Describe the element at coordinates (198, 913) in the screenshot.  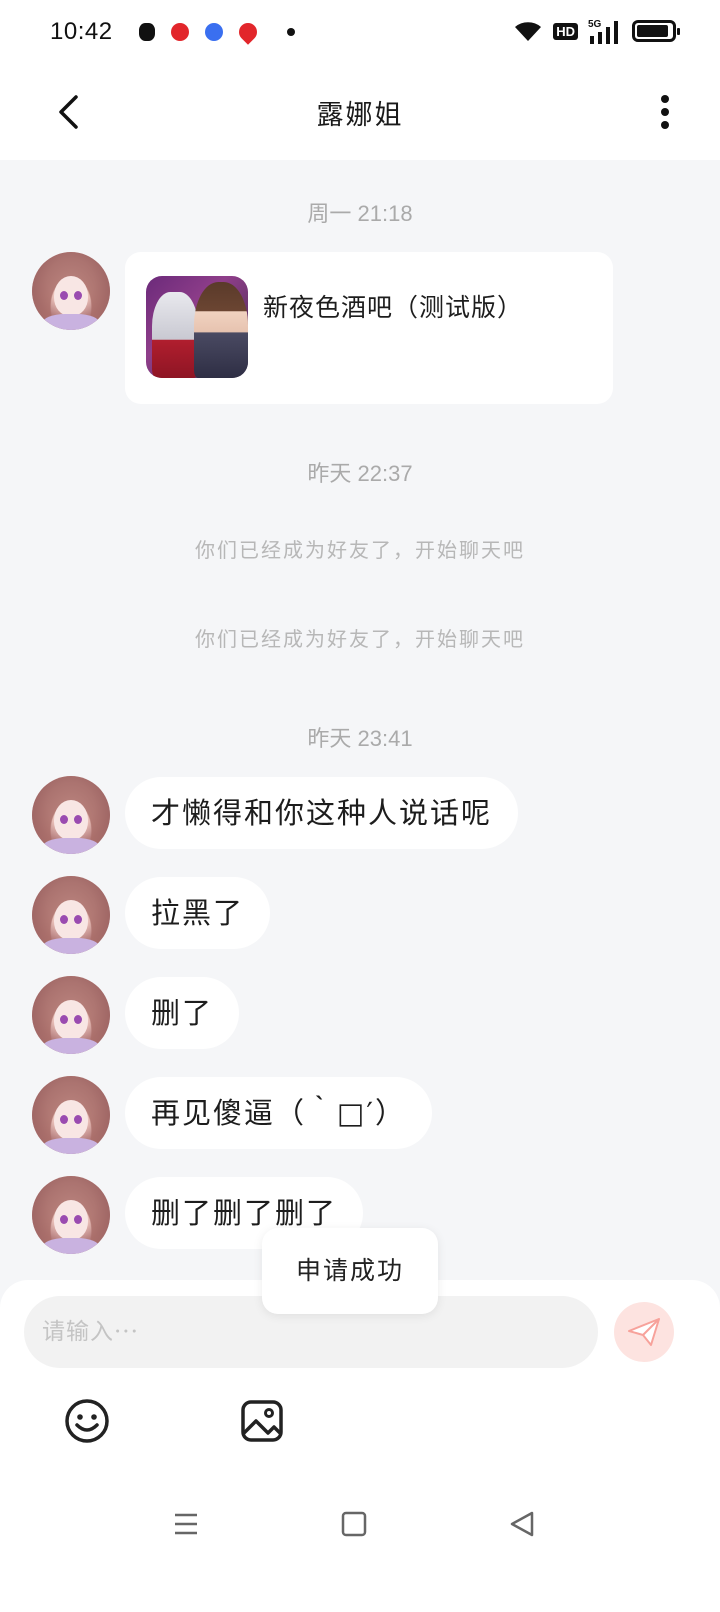
I see `message-bubble: 拉黑了` at that location.